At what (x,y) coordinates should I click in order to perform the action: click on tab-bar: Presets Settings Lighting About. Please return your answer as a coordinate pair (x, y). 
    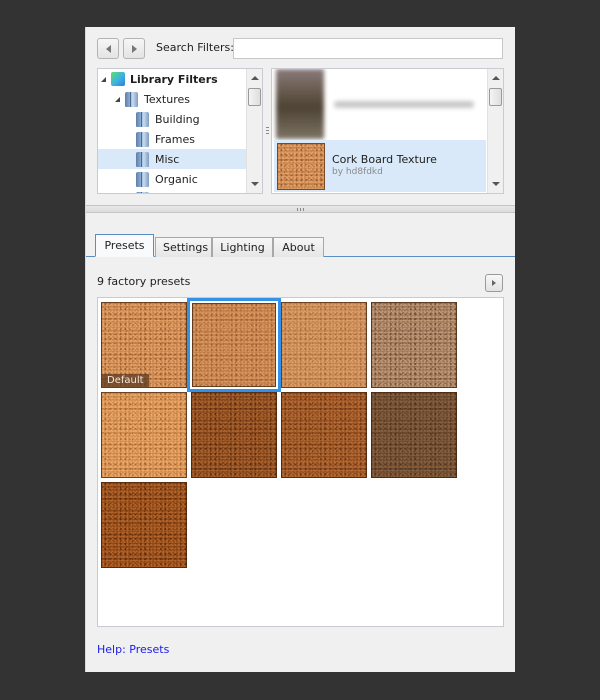
    Looking at the image, I should click on (300, 245).